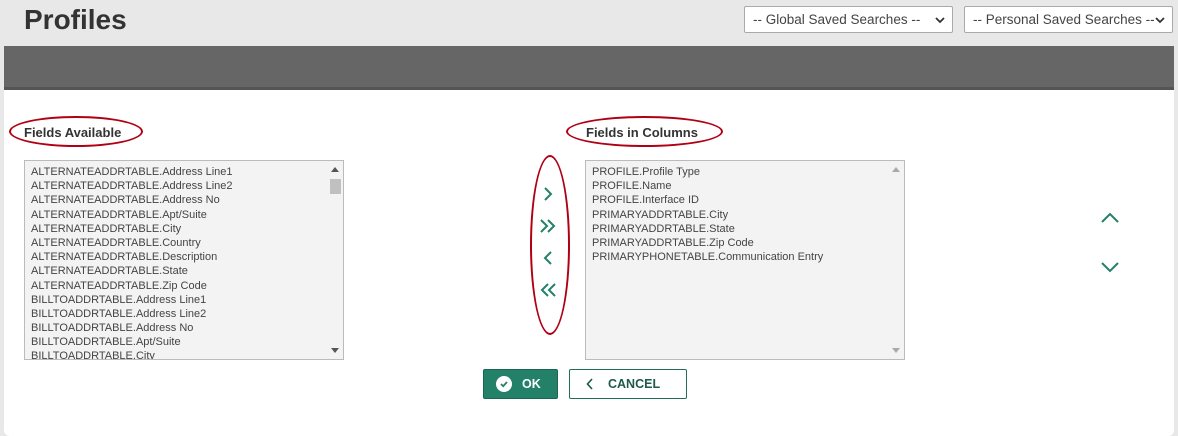 The height and width of the screenshot is (436, 1178). Describe the element at coordinates (748, 243) in the screenshot. I see `list-item: PRIMARYADDRTABLE.Zip Code` at that location.